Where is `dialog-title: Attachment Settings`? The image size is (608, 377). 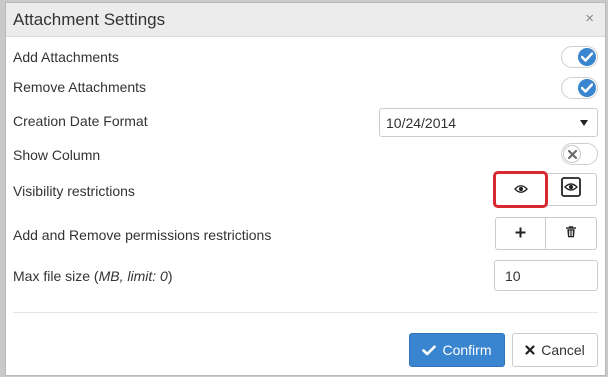
dialog-title: Attachment Settings is located at coordinates (89, 19).